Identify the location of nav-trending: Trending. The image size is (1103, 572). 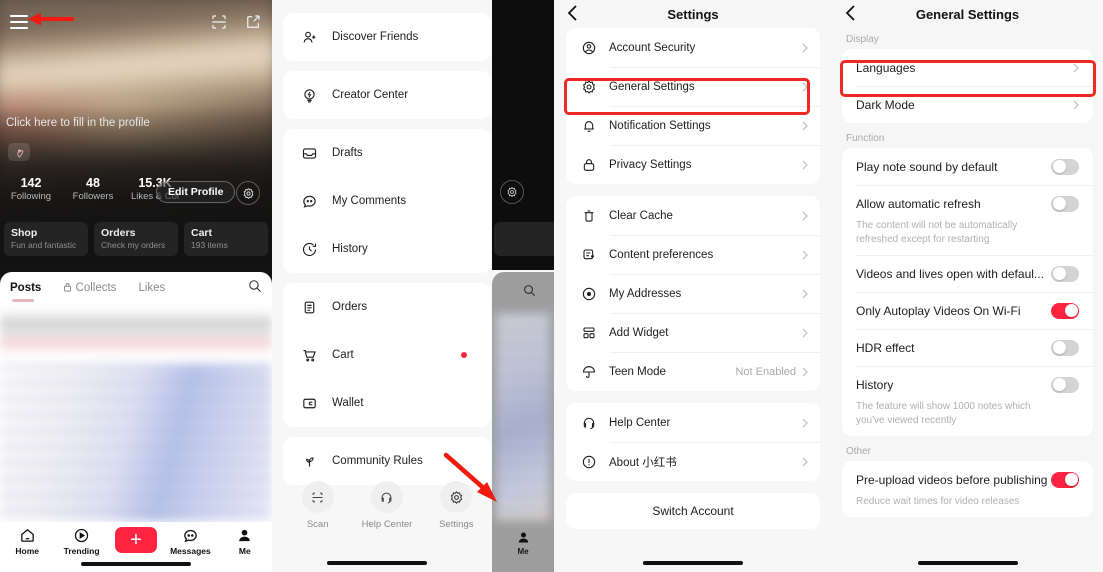
(81, 541).